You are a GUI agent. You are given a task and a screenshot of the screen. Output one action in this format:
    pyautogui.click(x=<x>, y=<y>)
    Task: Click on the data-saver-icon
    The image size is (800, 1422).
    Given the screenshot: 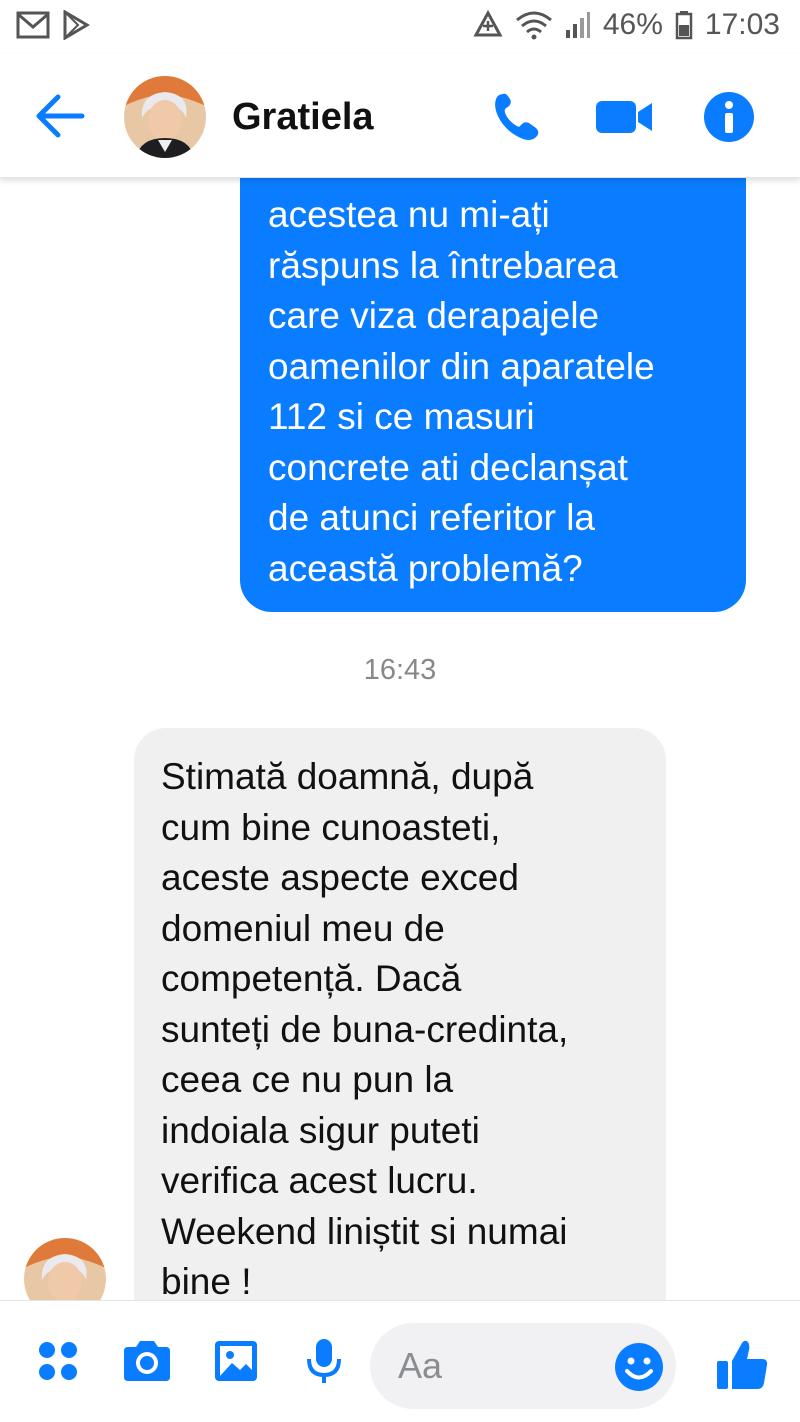 What is the action you would take?
    pyautogui.click(x=488, y=23)
    